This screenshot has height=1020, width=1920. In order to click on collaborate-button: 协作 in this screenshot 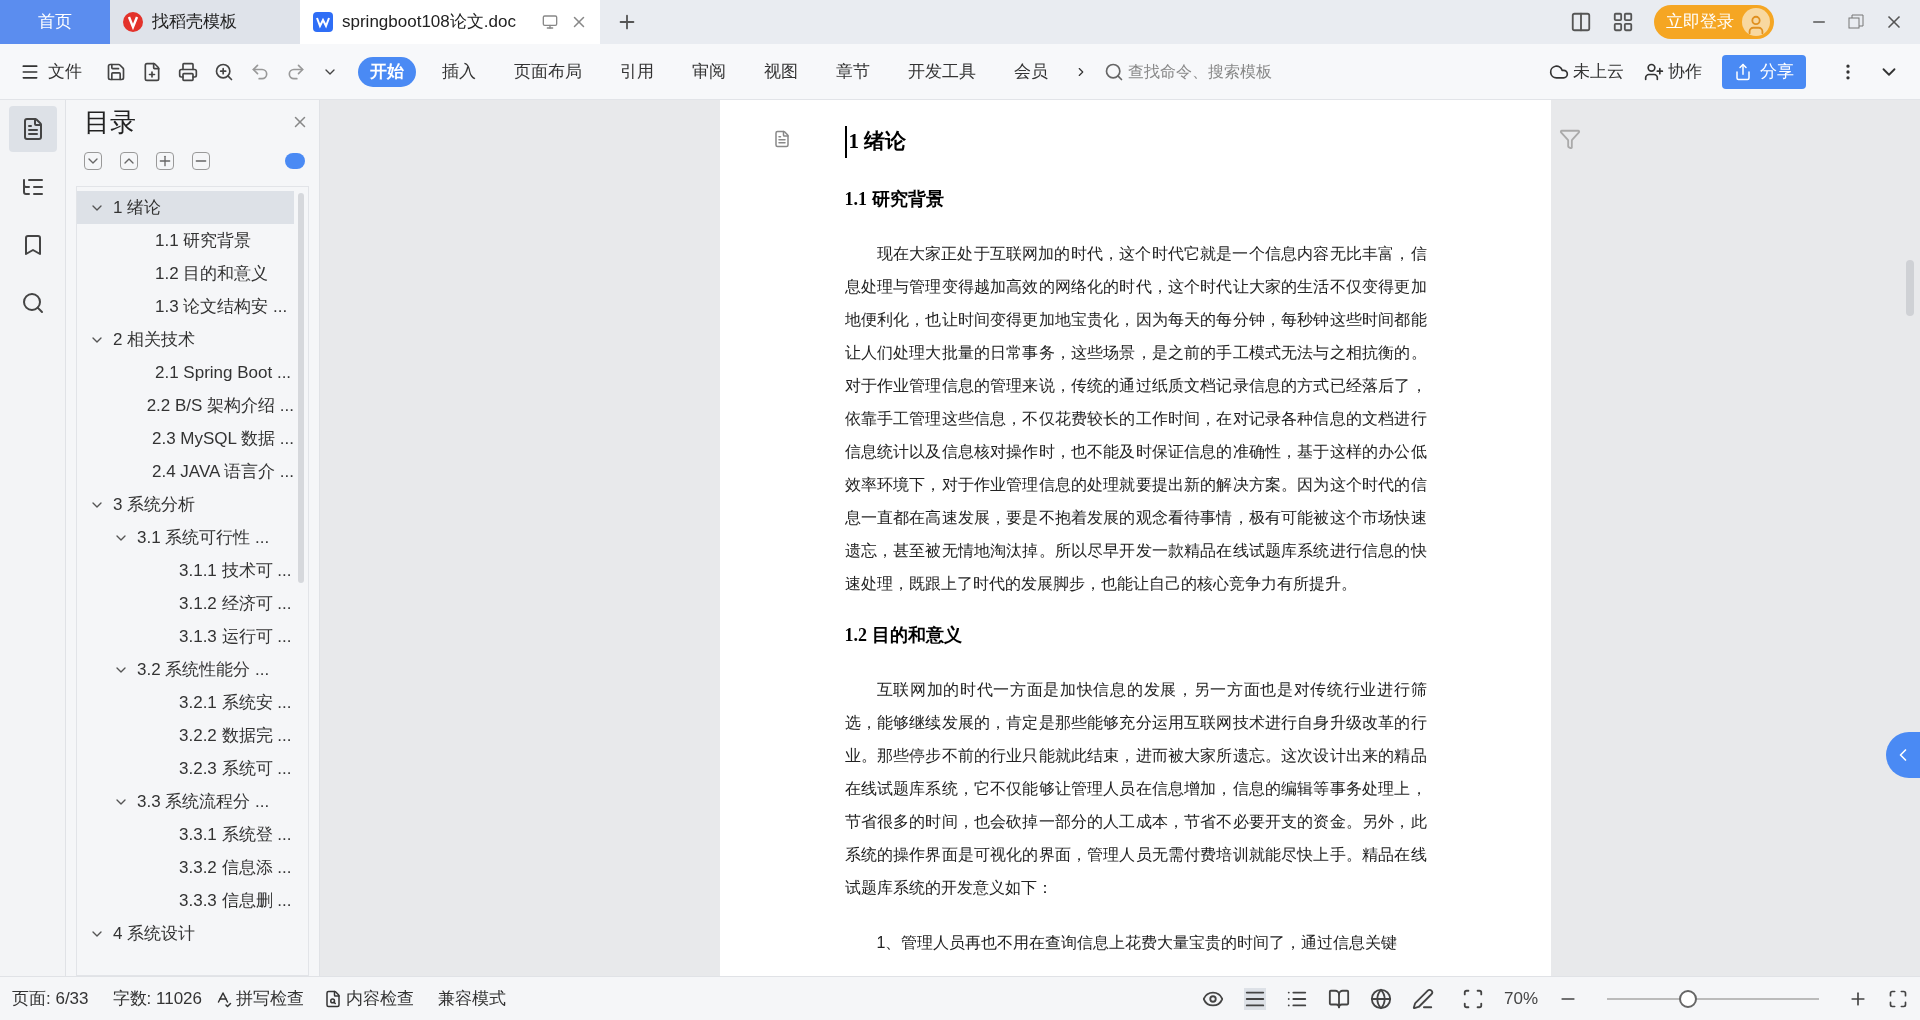, I will do `click(1673, 71)`.